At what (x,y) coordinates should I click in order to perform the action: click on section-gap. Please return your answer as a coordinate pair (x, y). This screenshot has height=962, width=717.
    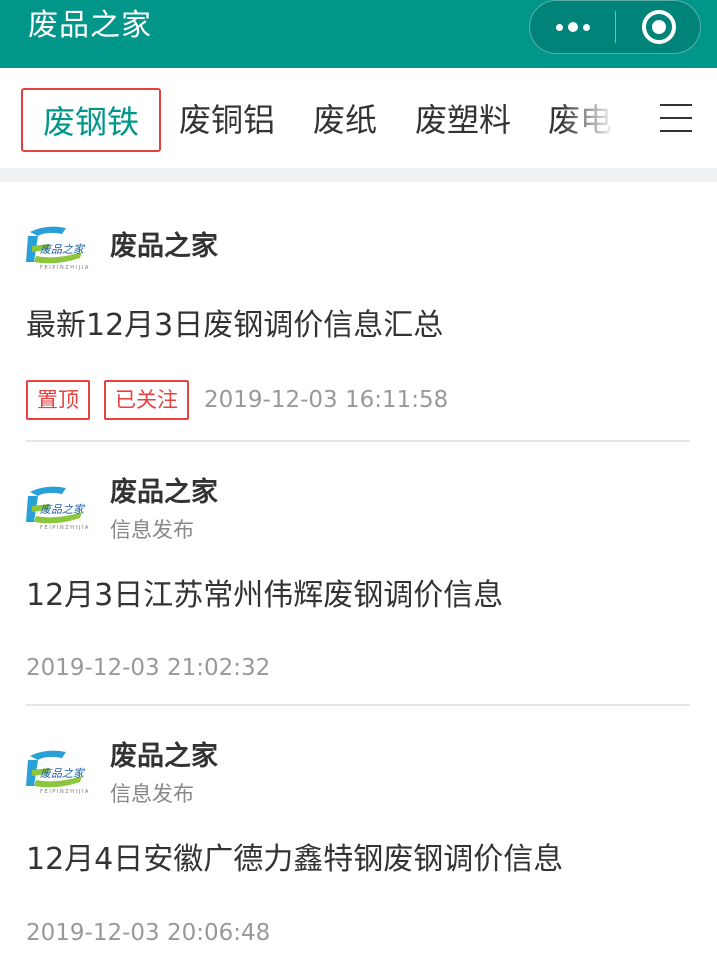
    Looking at the image, I should click on (358, 175).